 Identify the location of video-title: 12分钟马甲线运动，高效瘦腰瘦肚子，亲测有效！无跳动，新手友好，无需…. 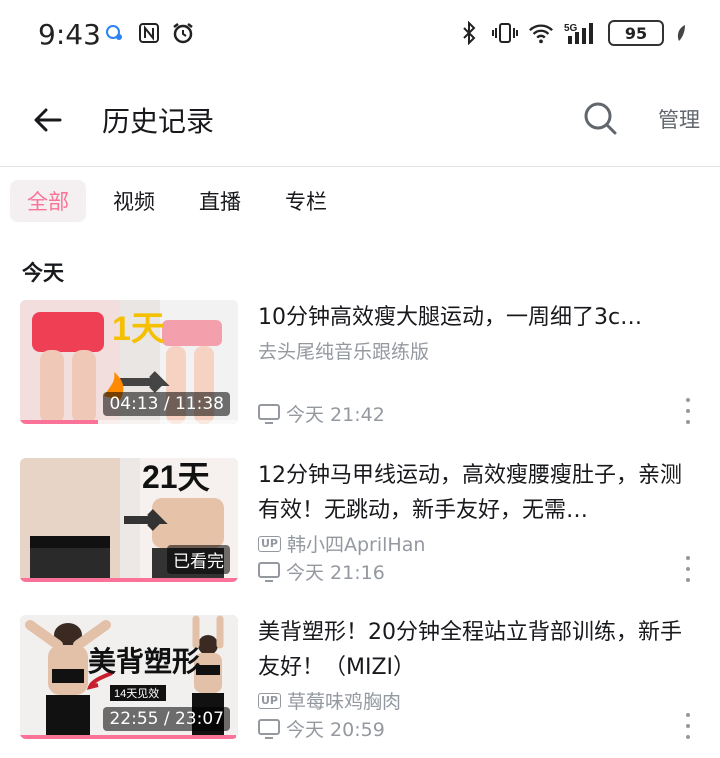
(470, 493).